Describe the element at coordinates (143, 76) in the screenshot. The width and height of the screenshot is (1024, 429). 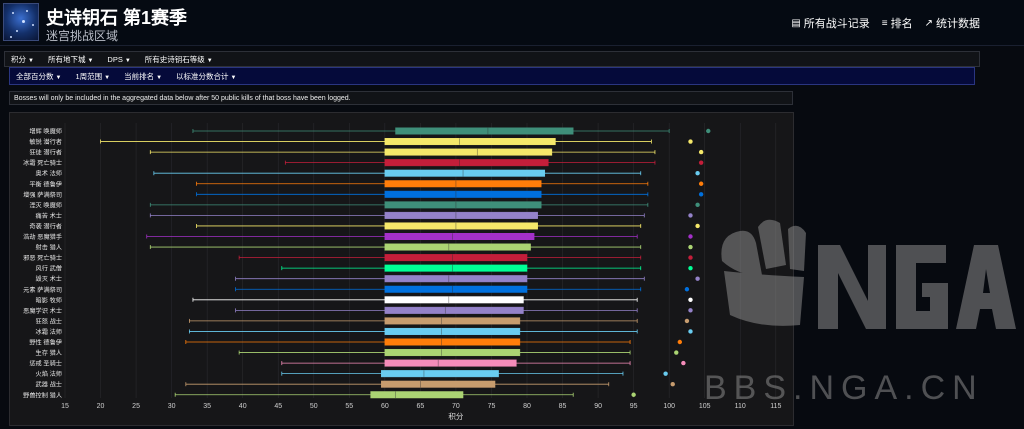
I see `filter-ranking: 当前排名 ▼` at that location.